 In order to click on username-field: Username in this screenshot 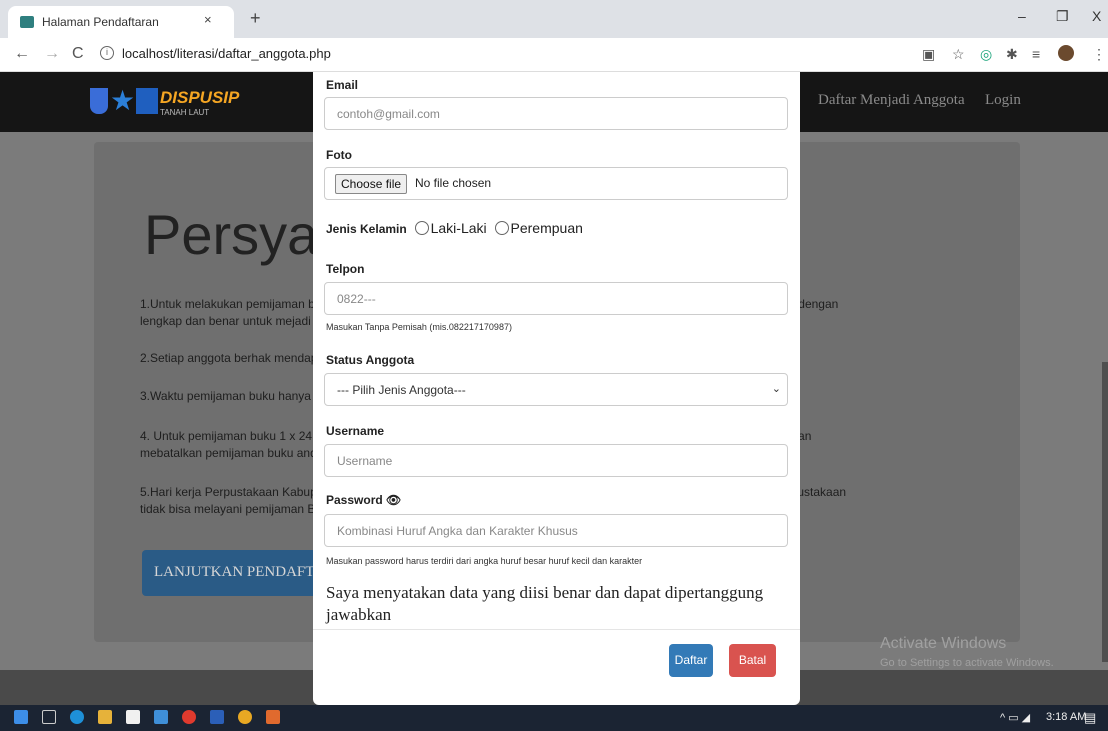, I will do `click(556, 460)`.